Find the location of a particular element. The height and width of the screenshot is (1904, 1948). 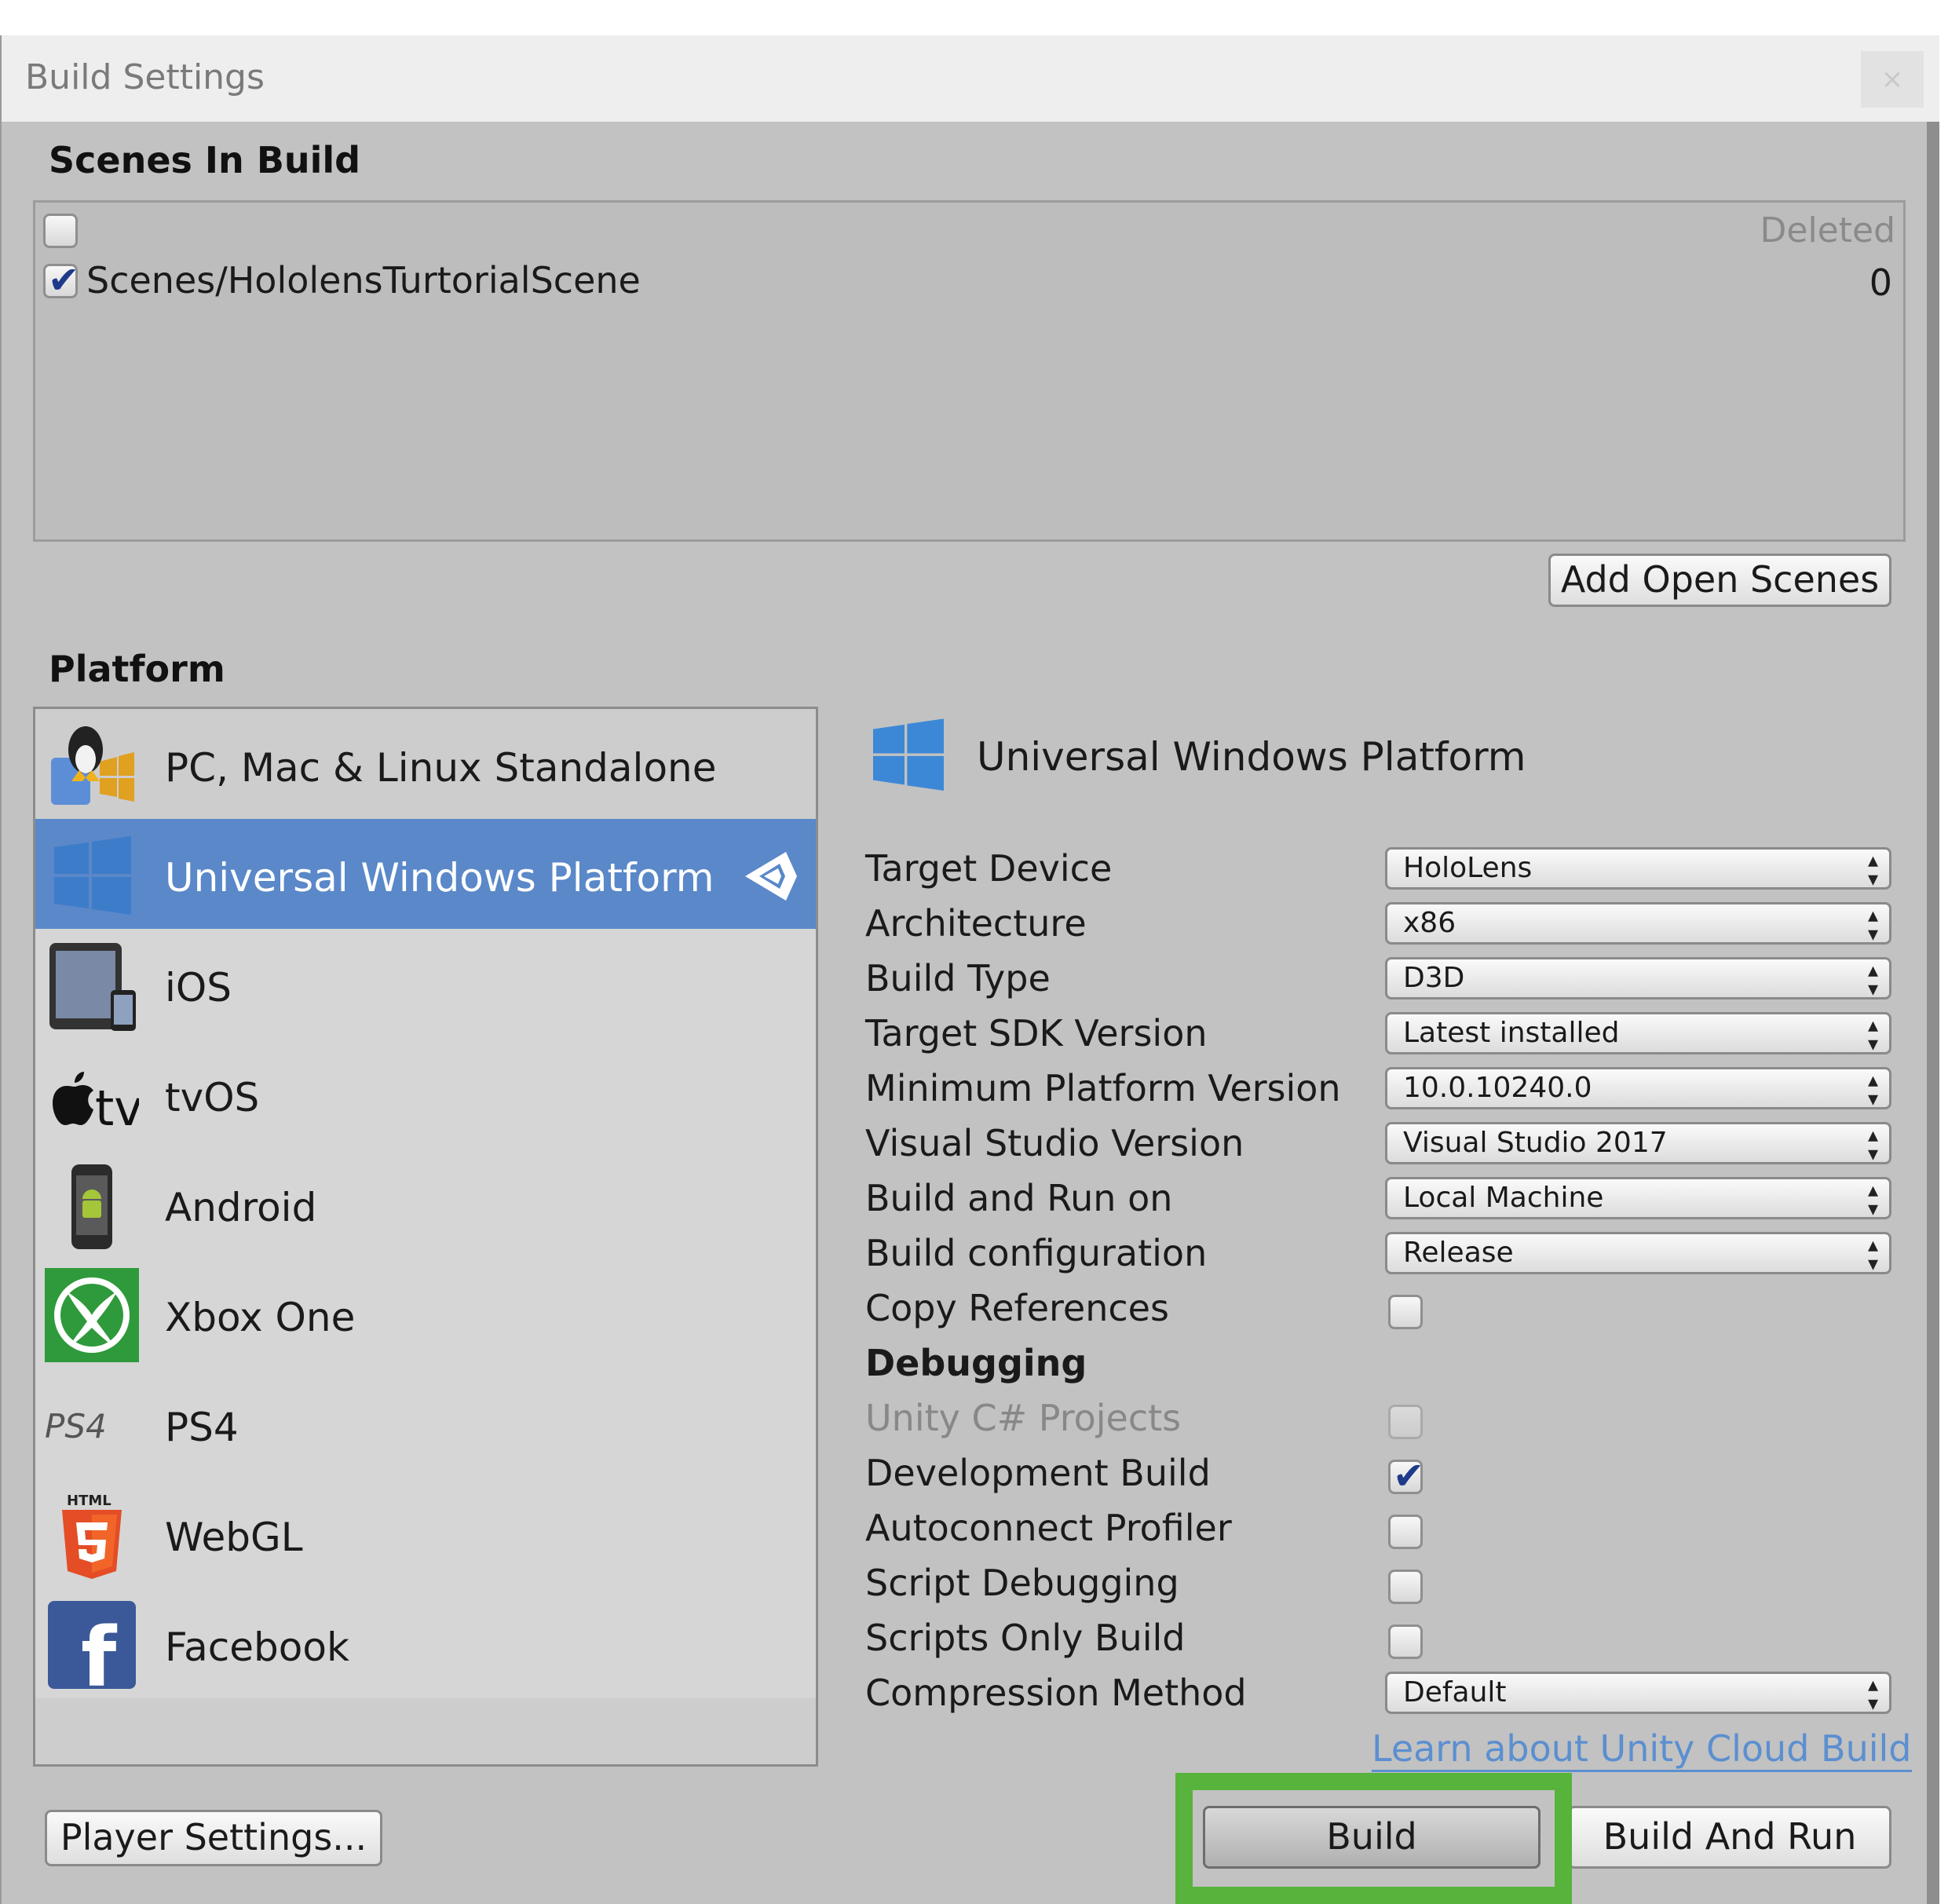

build-config-label: Build configuration is located at coordinates (1036, 1253).